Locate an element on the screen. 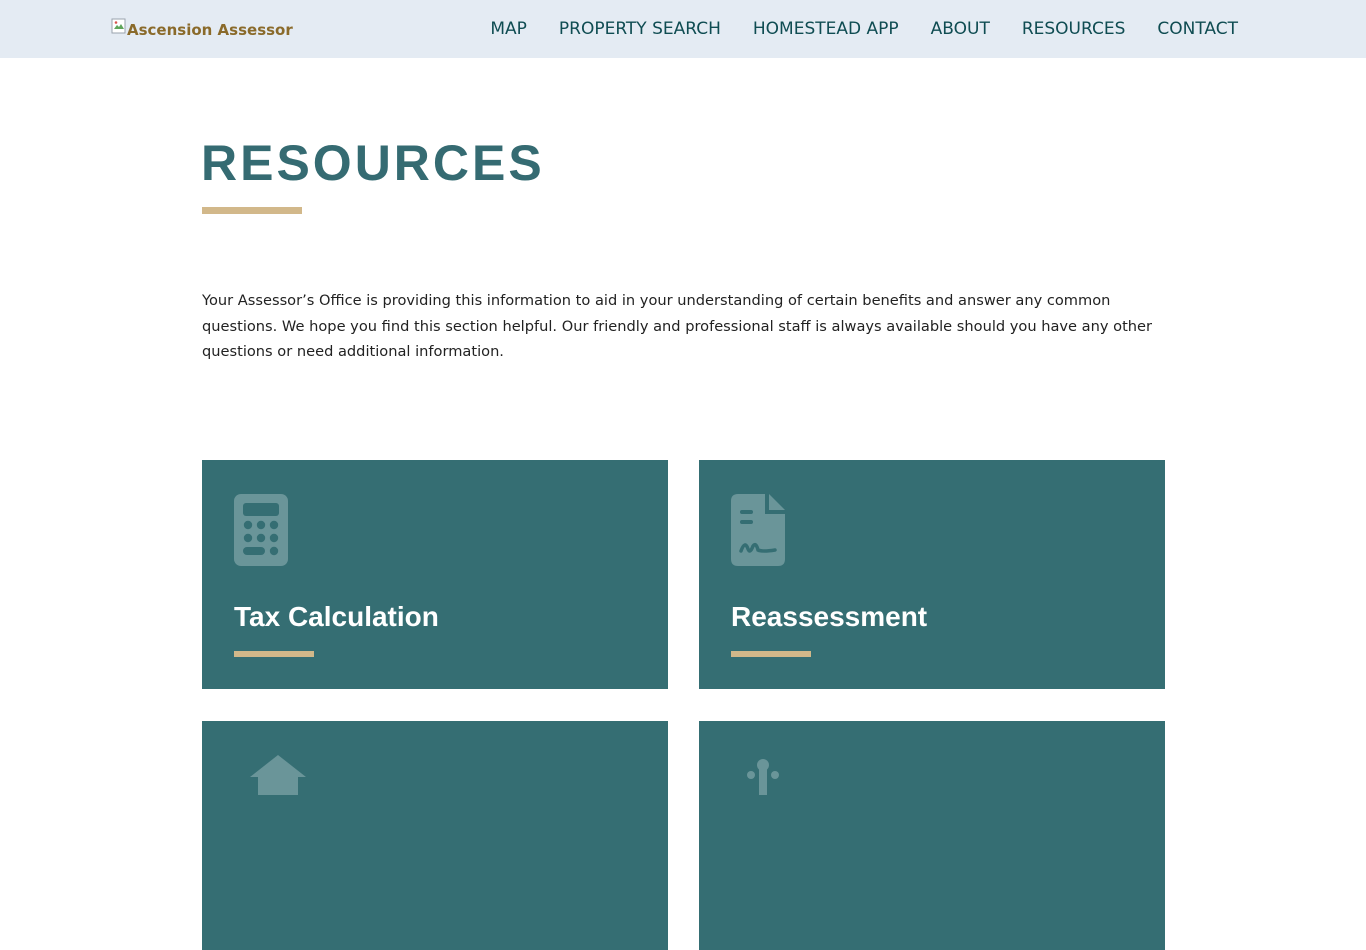  broken-image-icon is located at coordinates (119, 26).